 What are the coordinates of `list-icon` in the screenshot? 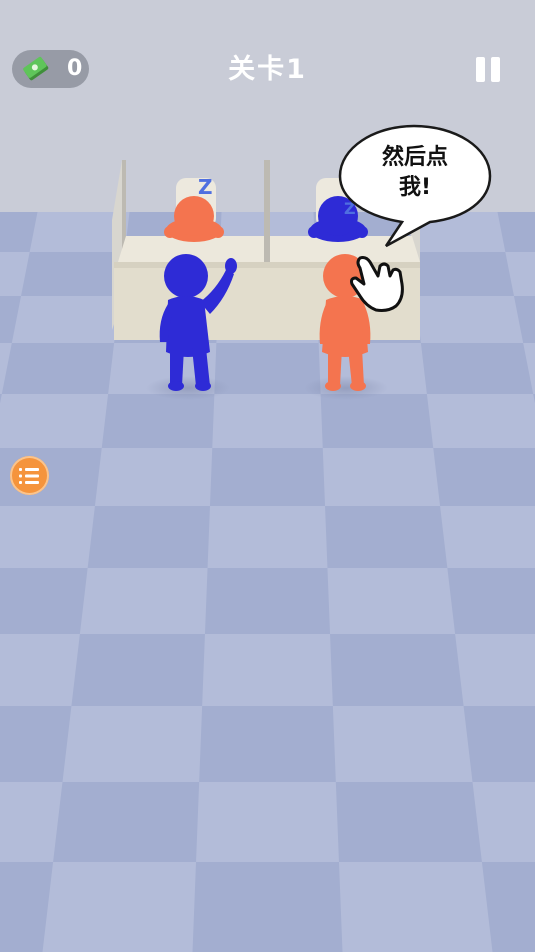 It's located at (29, 476).